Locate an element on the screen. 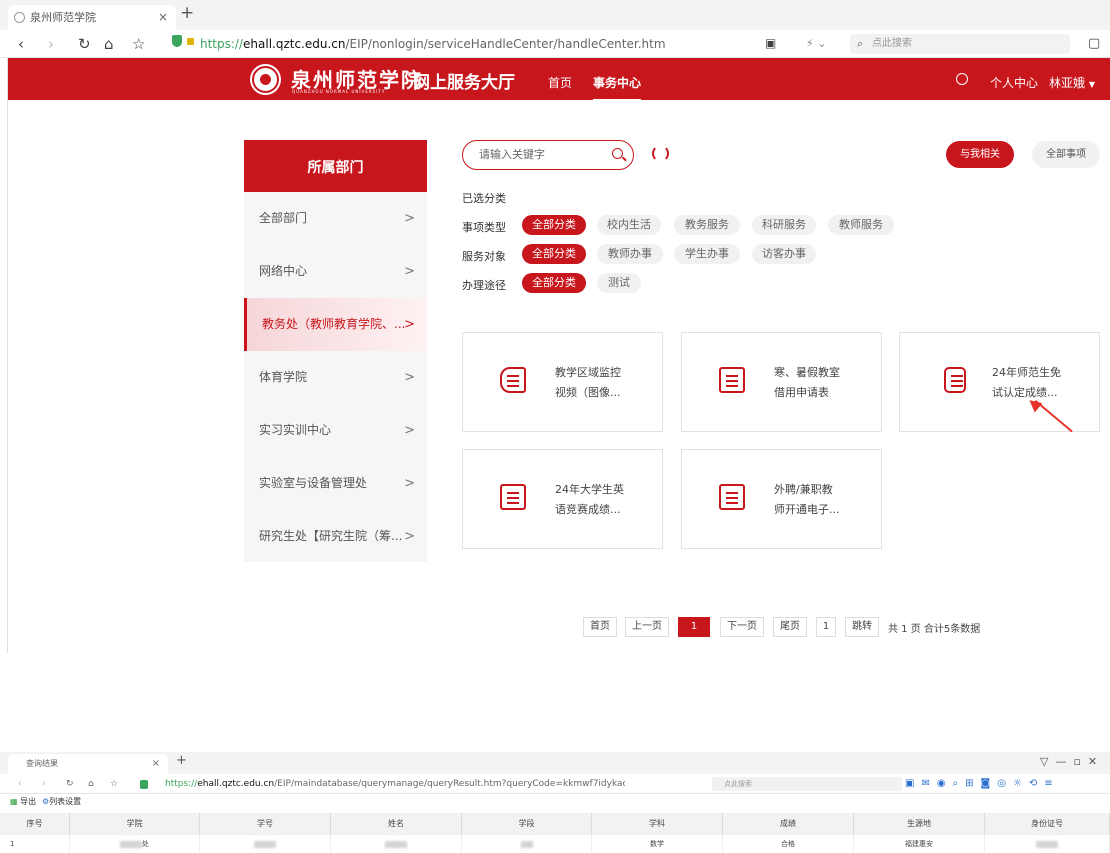 The width and height of the screenshot is (1110, 853). first-page-button: 首页 is located at coordinates (600, 627).